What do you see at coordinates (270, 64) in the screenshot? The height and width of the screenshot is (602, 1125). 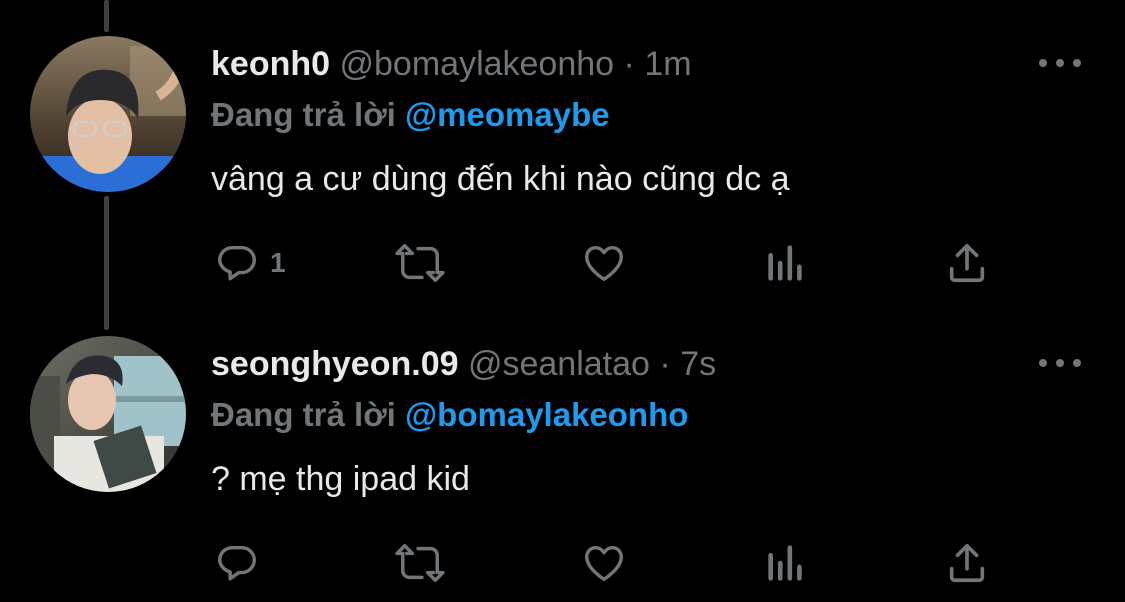 I see `display-name: keonh0` at bounding box center [270, 64].